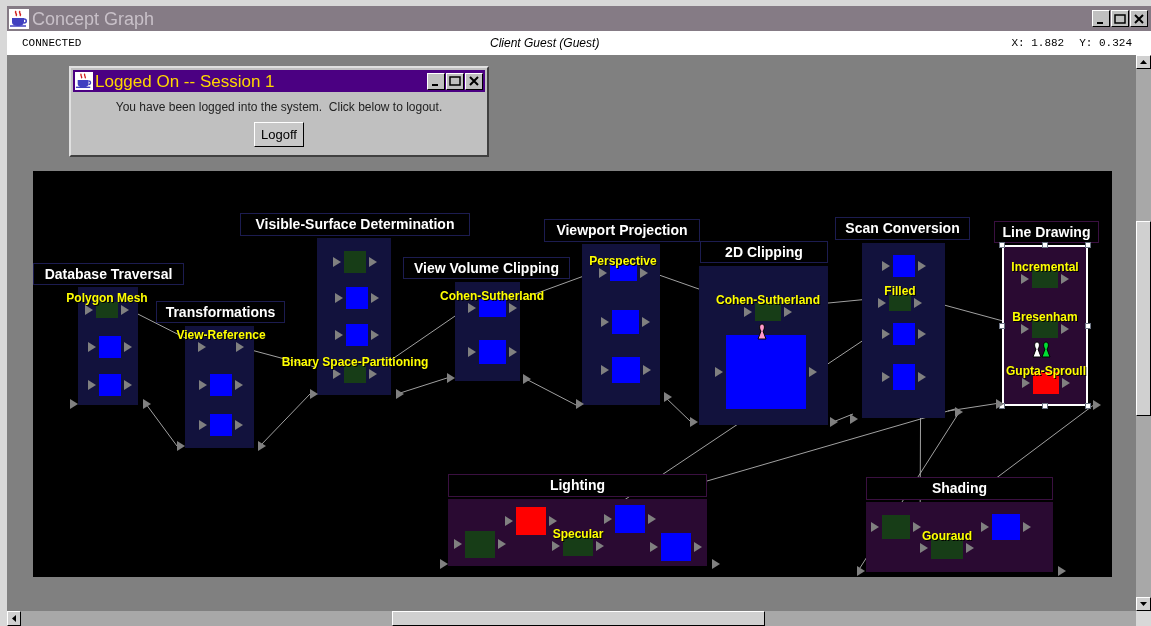 The height and width of the screenshot is (626, 1151). What do you see at coordinates (279, 107) in the screenshot?
I see `dialog-message: You have been logged into the system. Click below to logout.` at bounding box center [279, 107].